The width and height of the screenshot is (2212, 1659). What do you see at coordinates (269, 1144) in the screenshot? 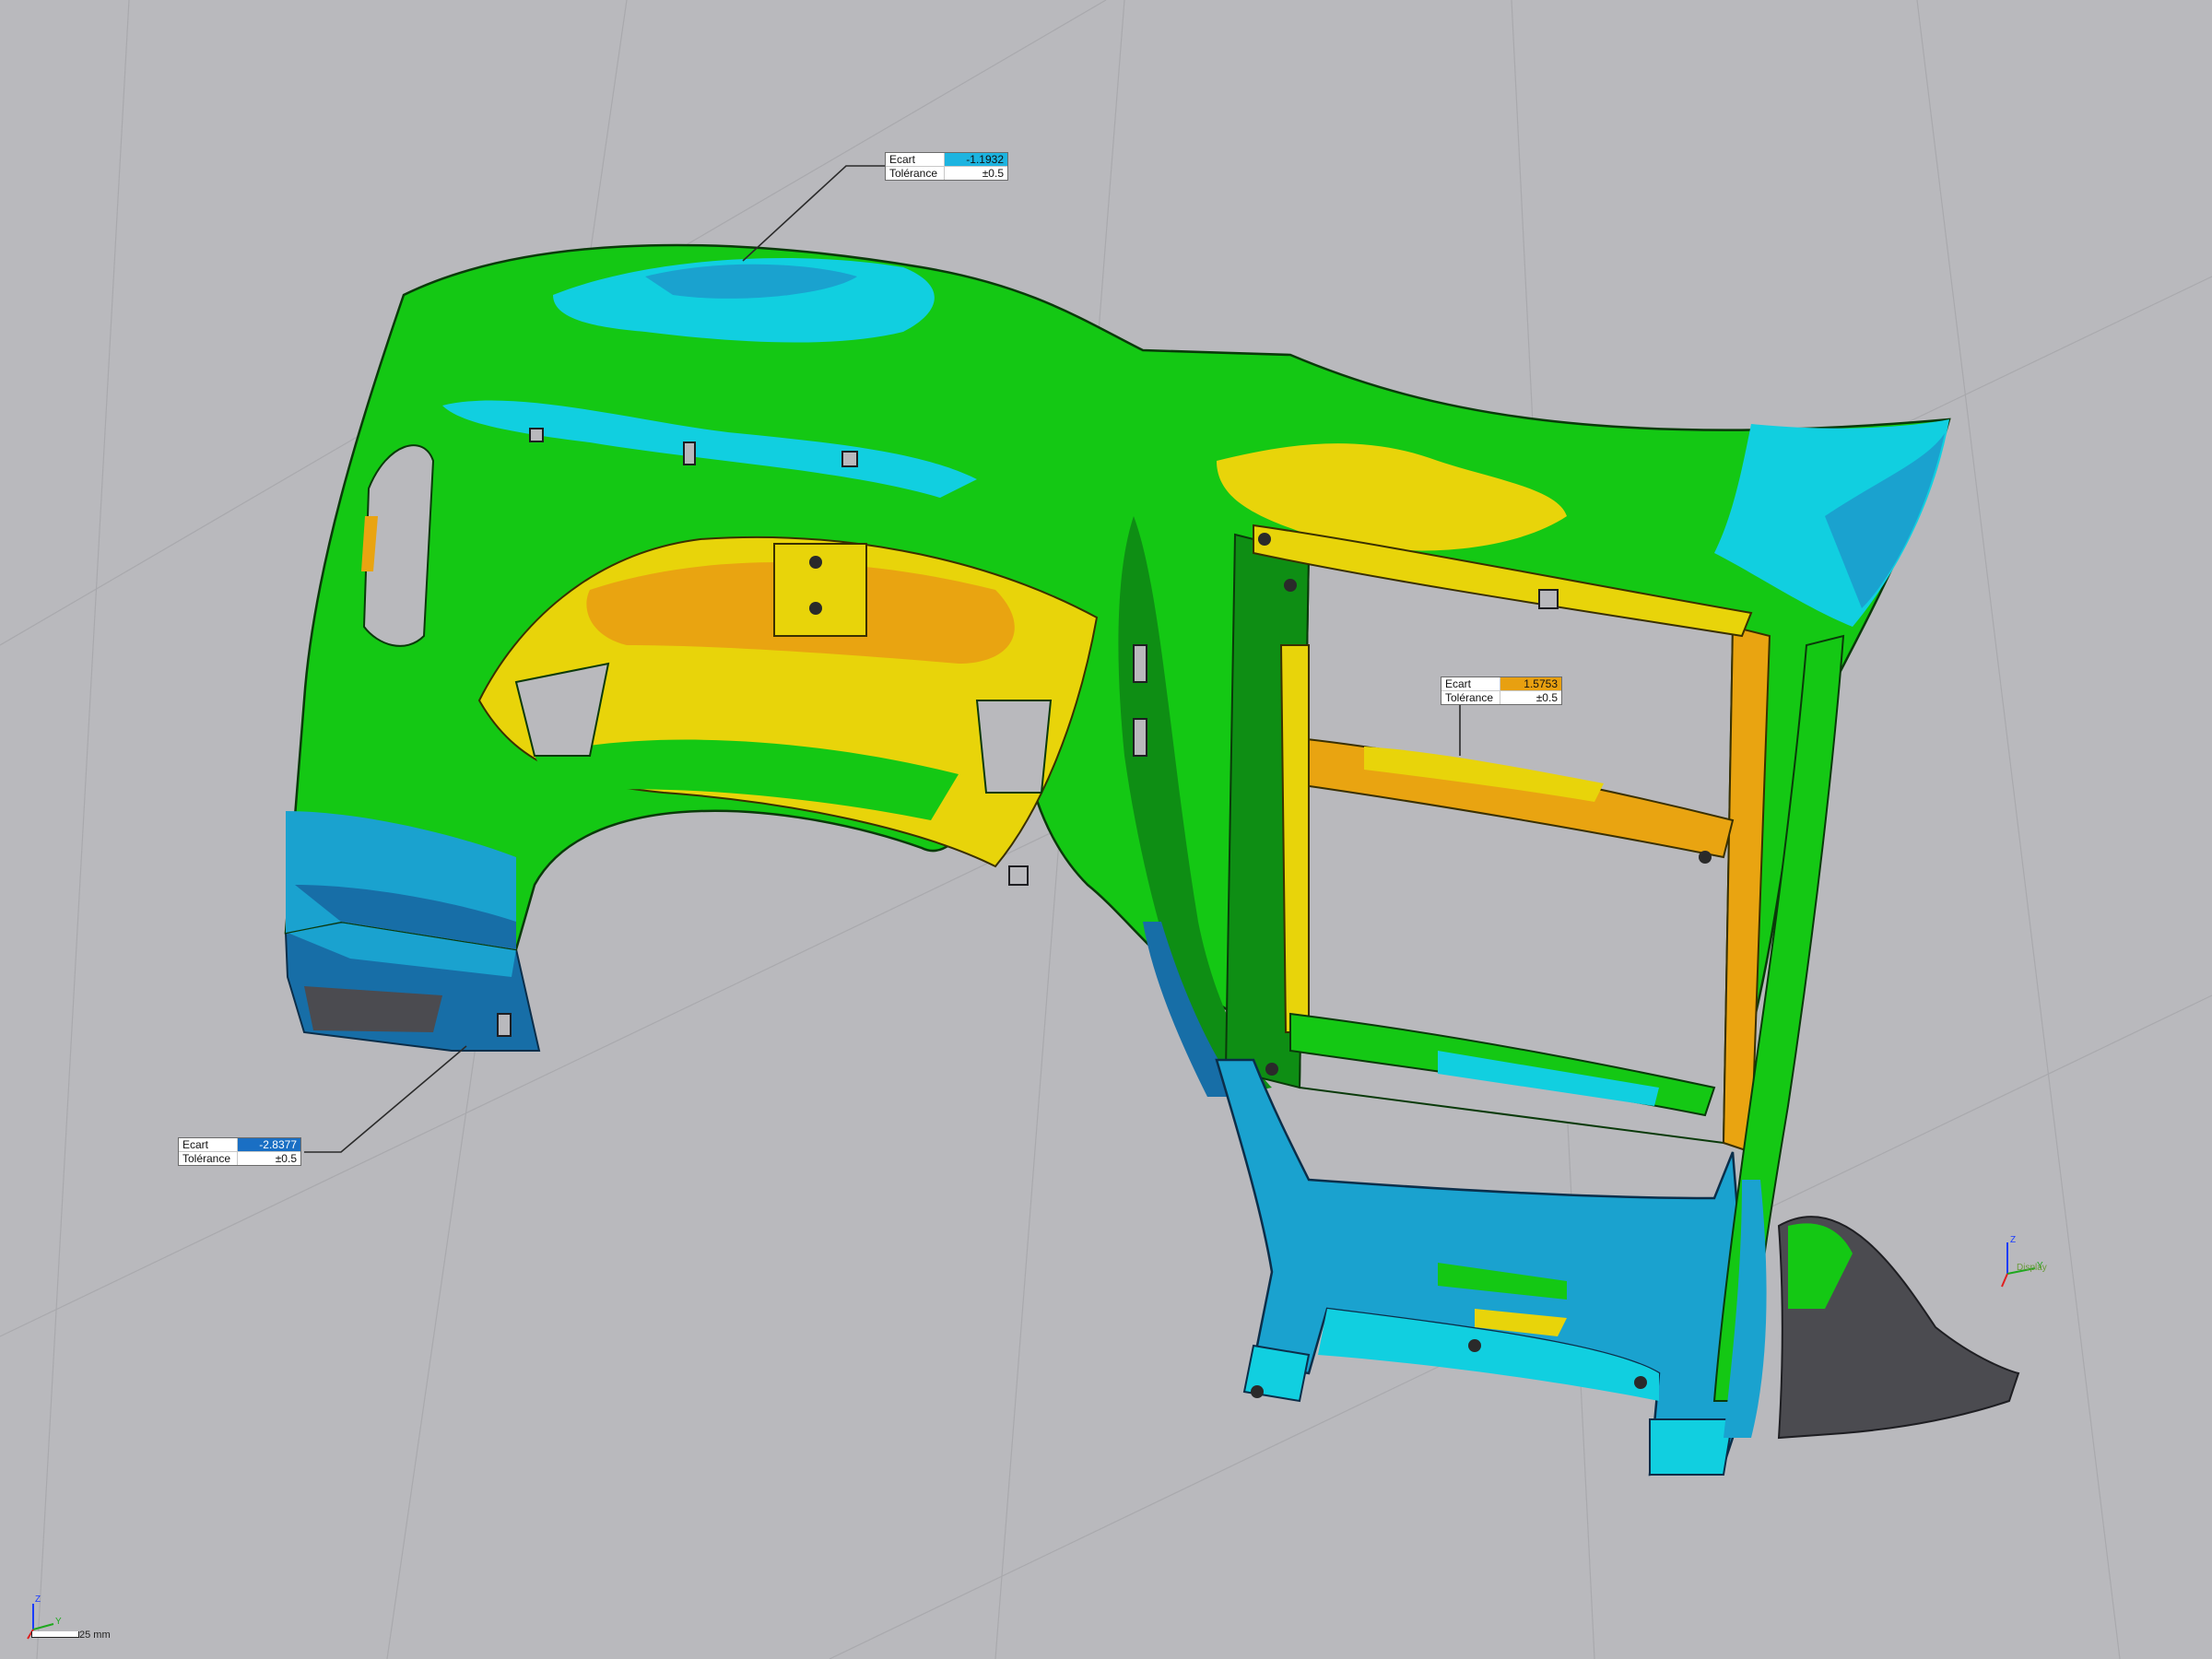
I see `deviation-value: -2.8377` at bounding box center [269, 1144].